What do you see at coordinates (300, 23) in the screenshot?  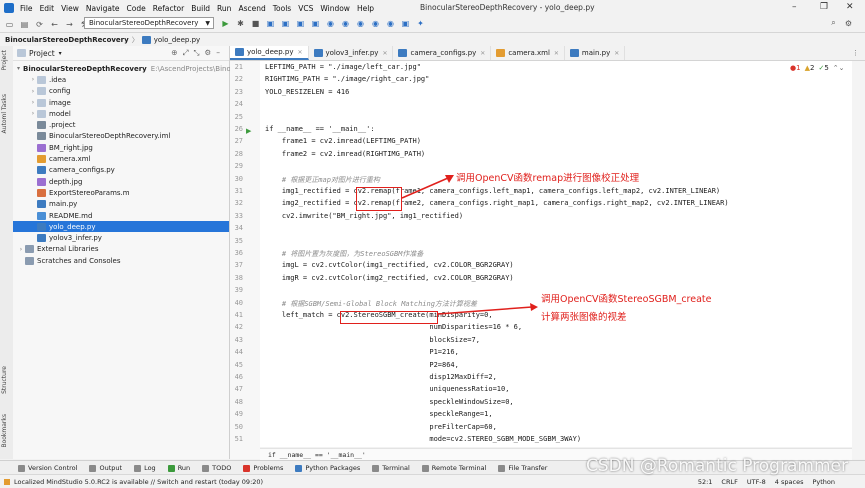 I see `dataset-icon: ▣` at bounding box center [300, 23].